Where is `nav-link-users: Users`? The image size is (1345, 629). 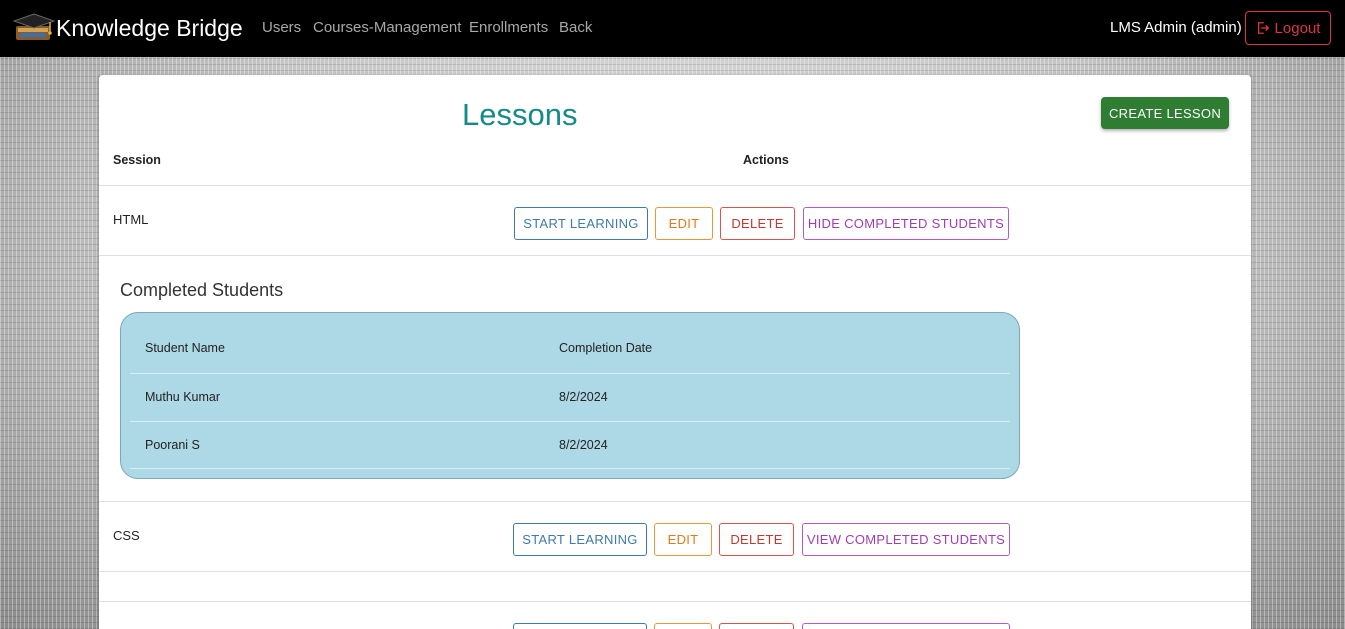
nav-link-users: Users is located at coordinates (281, 28).